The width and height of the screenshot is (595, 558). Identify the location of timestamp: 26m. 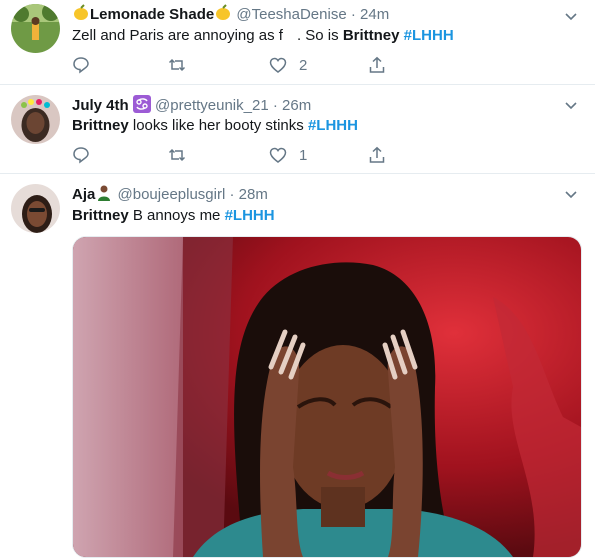
(296, 105).